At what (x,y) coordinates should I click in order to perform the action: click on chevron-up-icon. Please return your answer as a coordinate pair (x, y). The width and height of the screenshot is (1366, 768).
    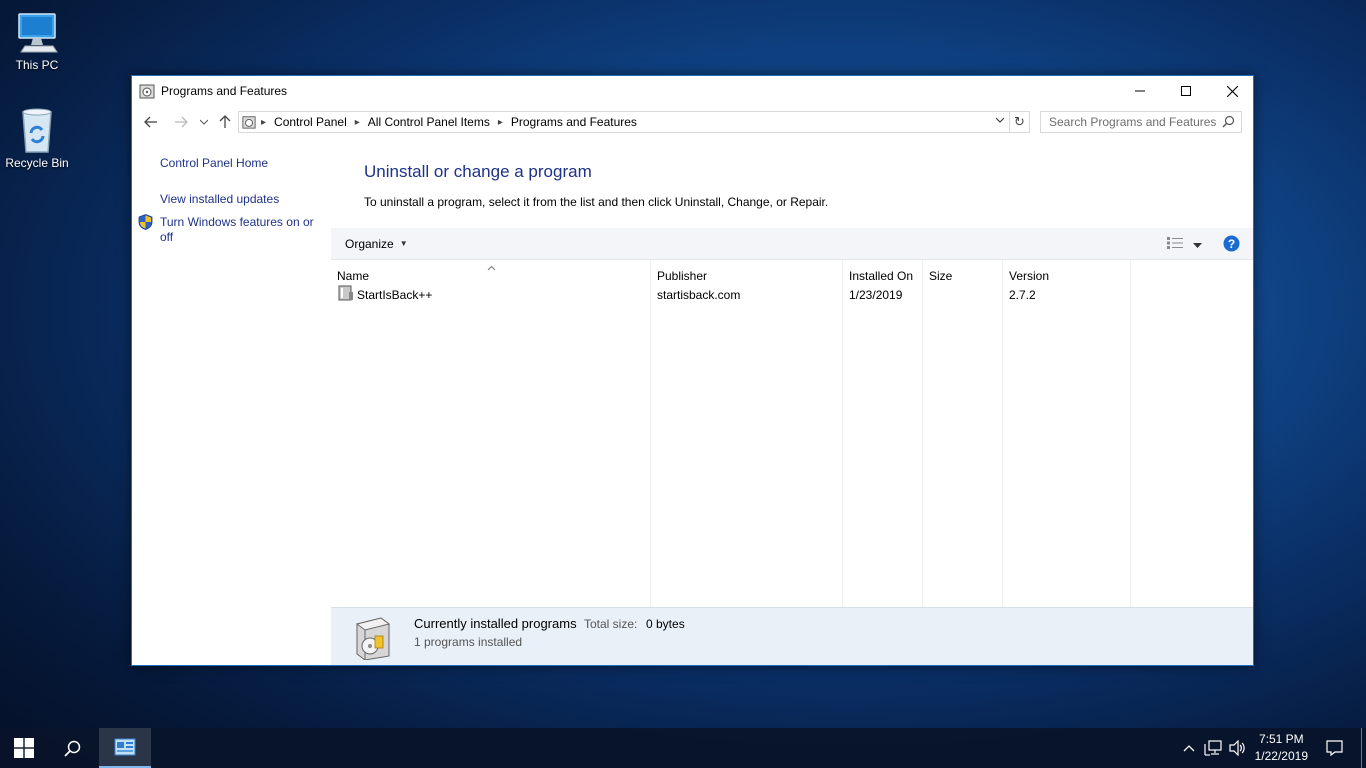
    Looking at the image, I should click on (1189, 748).